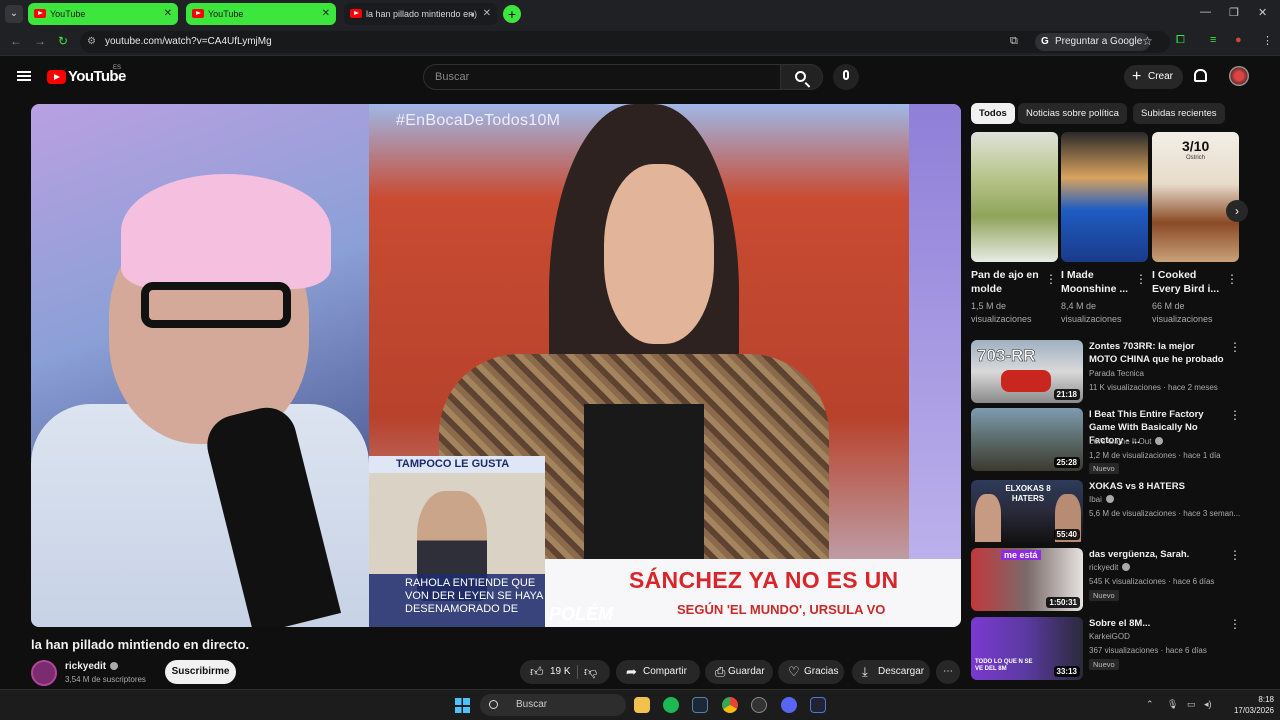 This screenshot has height=720, width=1280. I want to click on search-input: Buscar, so click(602, 77).